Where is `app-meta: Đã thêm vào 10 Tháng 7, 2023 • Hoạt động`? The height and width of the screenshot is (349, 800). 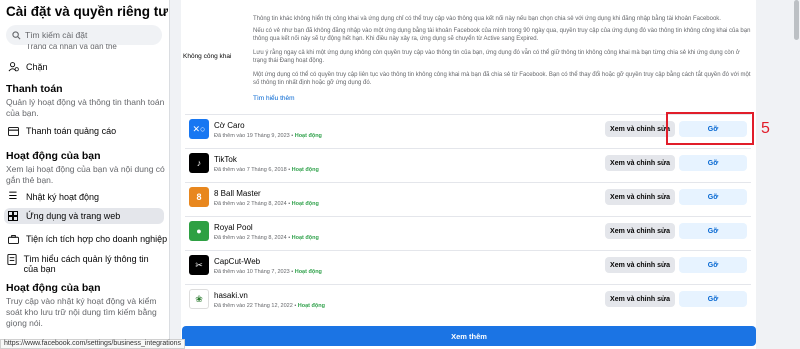 app-meta: Đã thêm vào 10 Tháng 7, 2023 • Hoạt động is located at coordinates (268, 272).